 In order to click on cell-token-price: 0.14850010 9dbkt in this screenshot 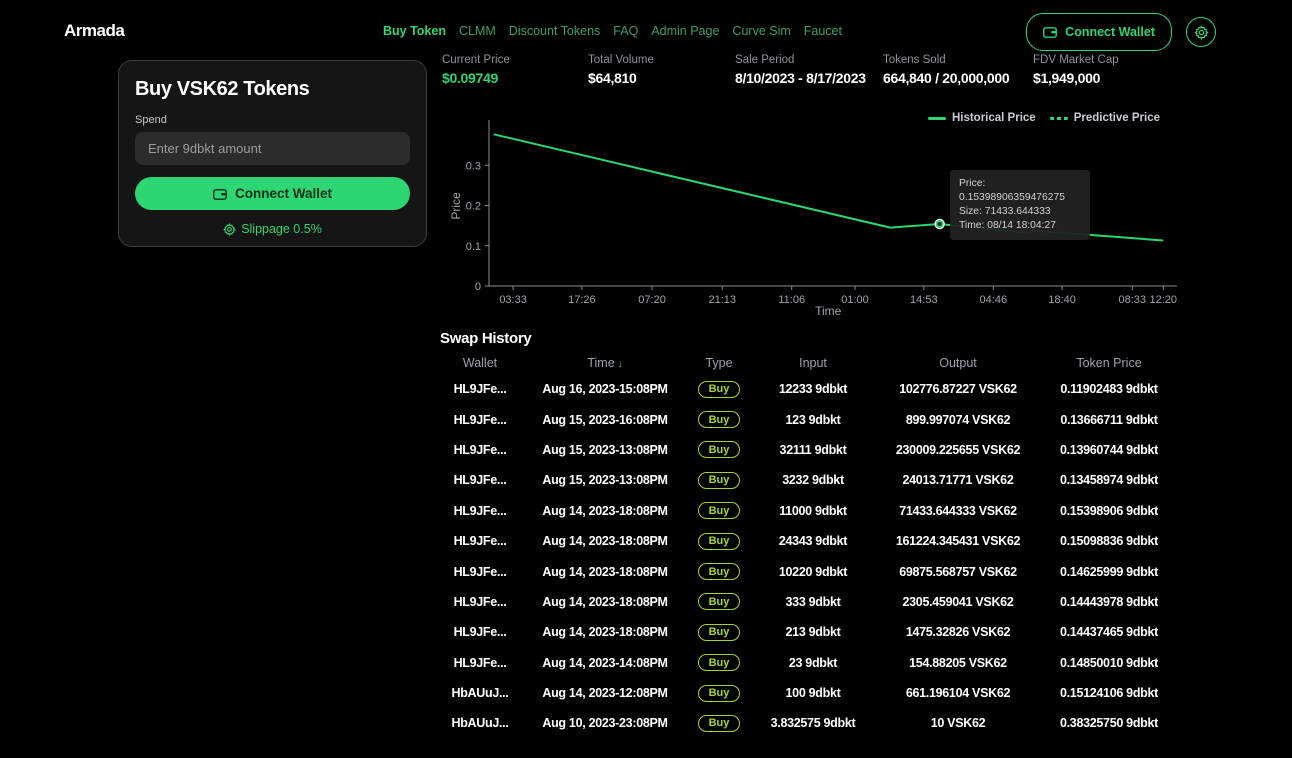, I will do `click(1109, 662)`.